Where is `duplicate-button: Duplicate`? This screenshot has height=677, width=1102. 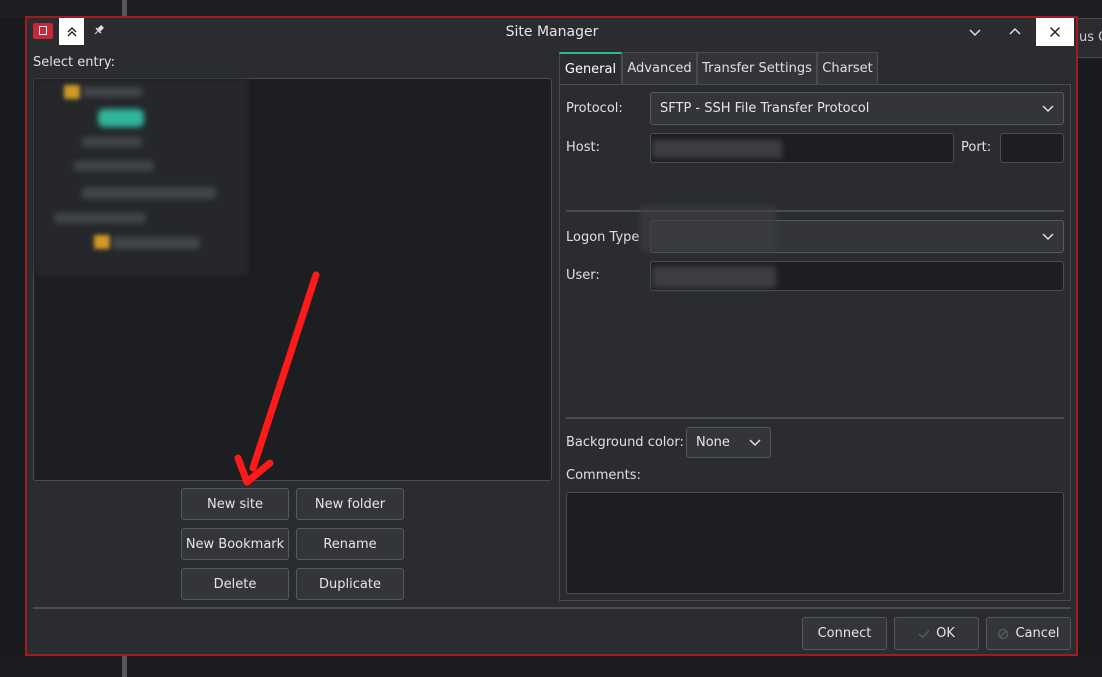 duplicate-button: Duplicate is located at coordinates (350, 584).